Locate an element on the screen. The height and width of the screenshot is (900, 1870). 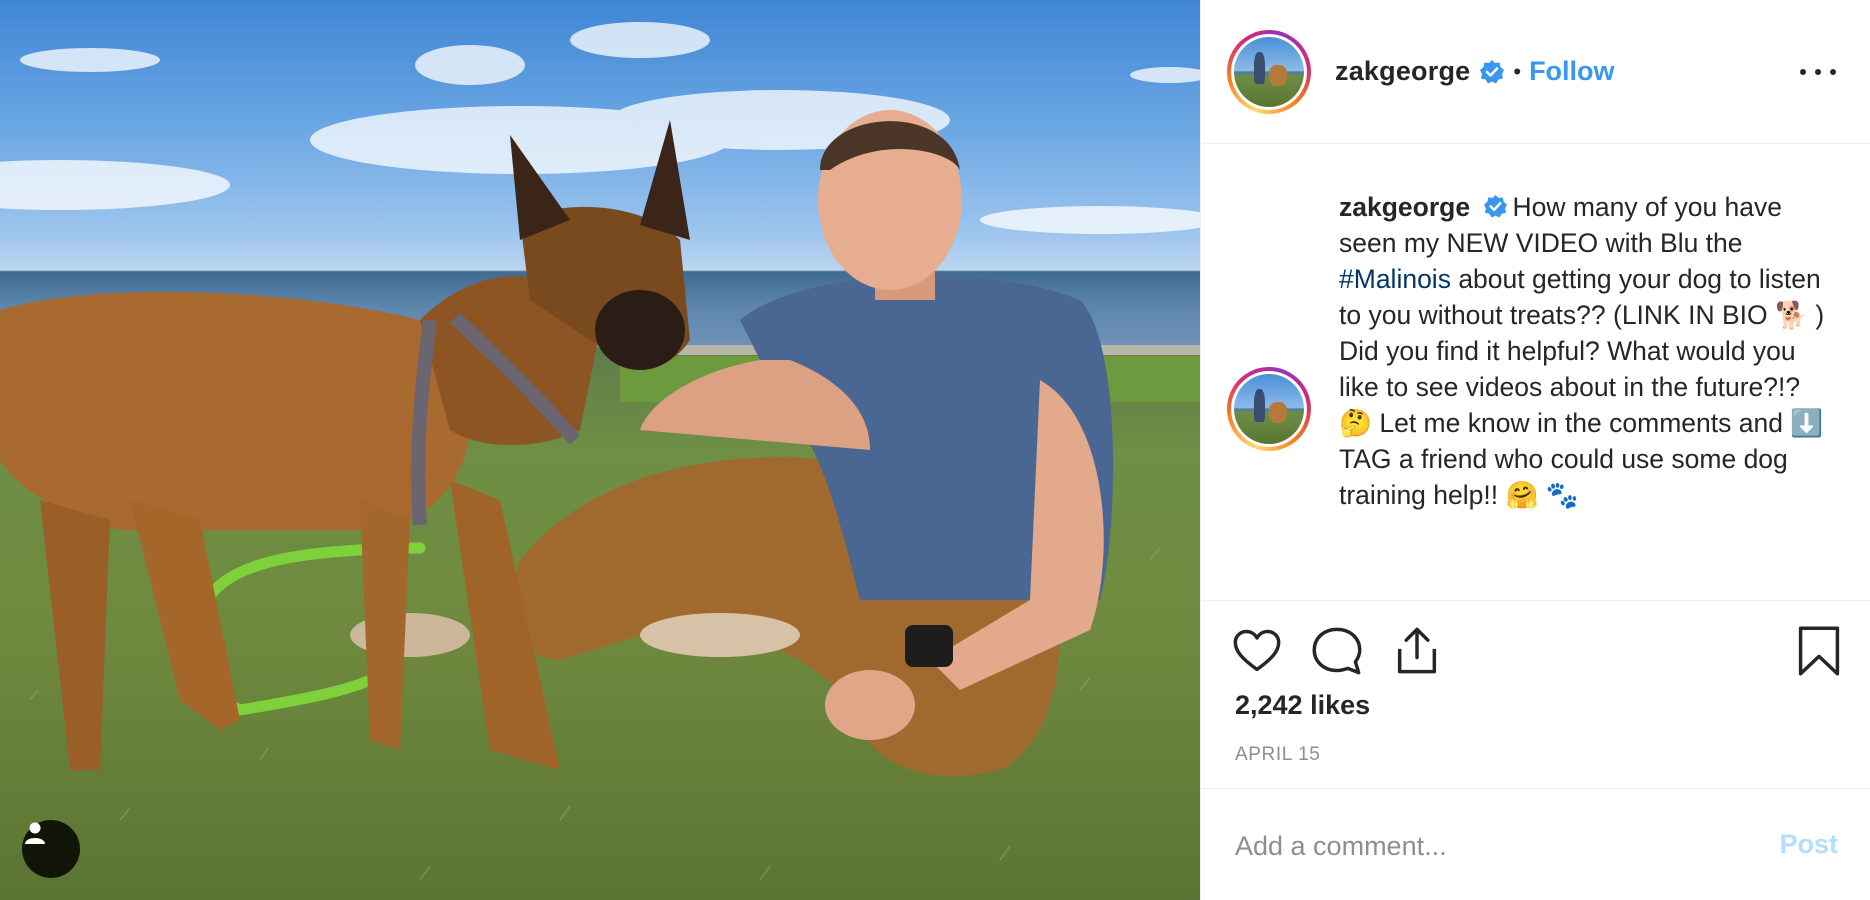
comment-input is located at coordinates (1495, 846).